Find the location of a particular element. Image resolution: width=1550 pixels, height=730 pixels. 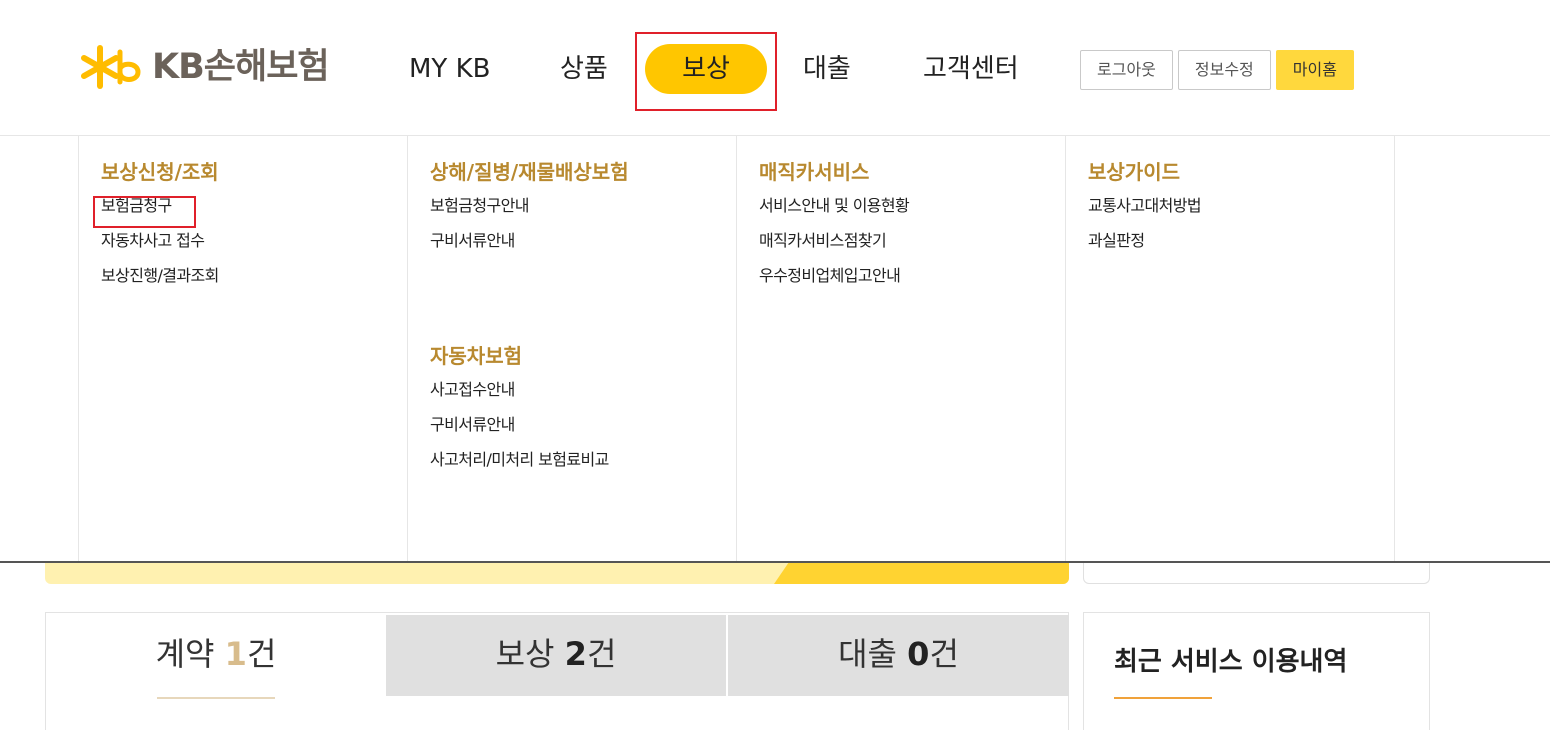

section-list: 보험금청구 자동차사고 접수 보상진행/결과조회 is located at coordinates (160, 246).